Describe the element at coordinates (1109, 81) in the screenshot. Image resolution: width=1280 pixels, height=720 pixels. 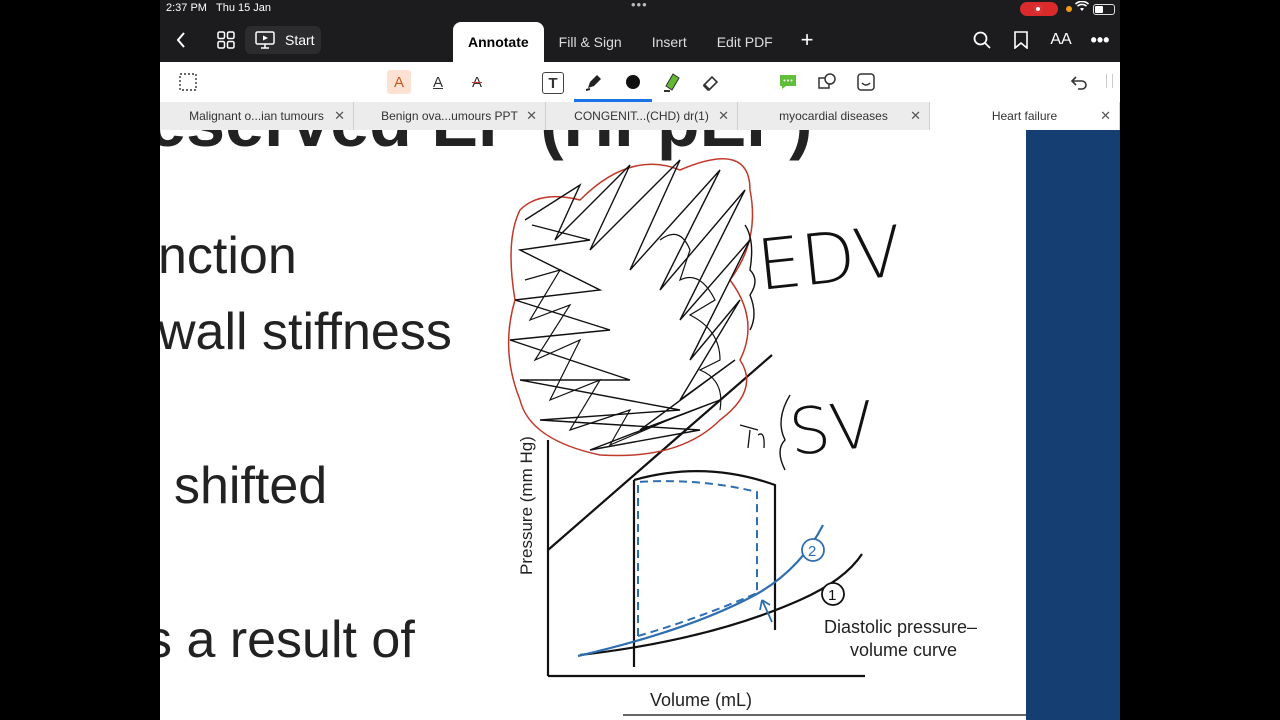
I see `toolbar-collapse-handle-icon` at that location.